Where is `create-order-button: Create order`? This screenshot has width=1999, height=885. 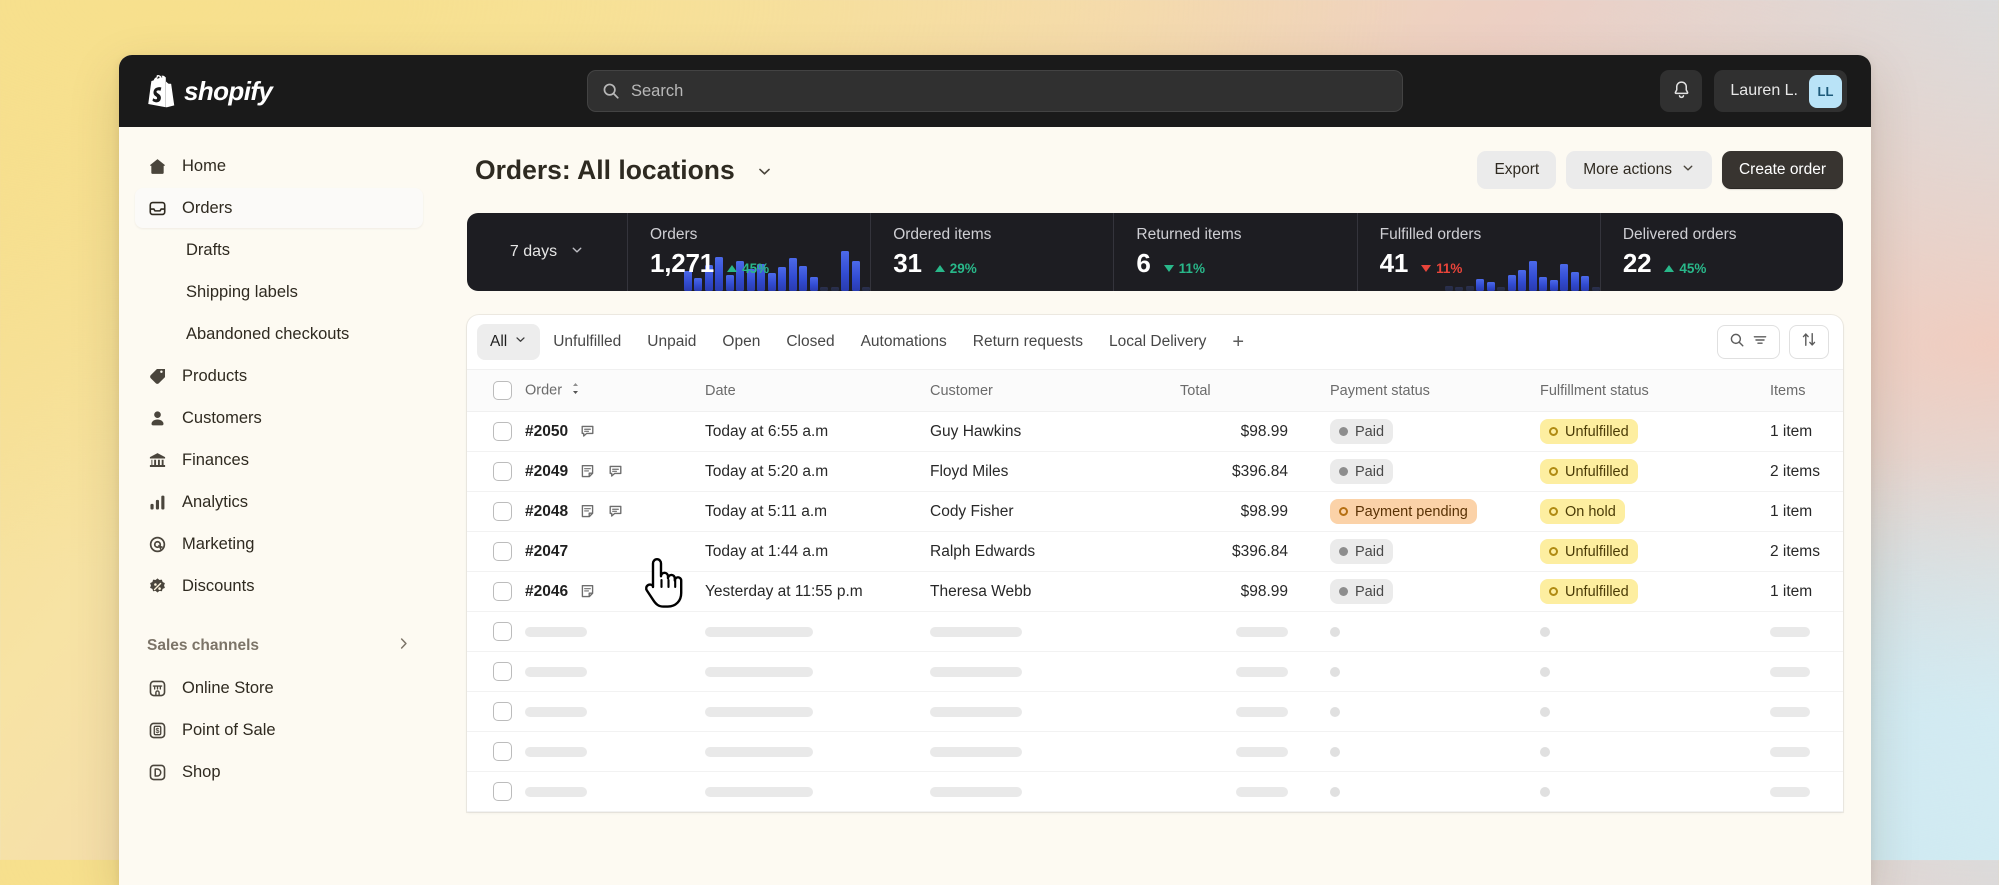 create-order-button: Create order is located at coordinates (1782, 170).